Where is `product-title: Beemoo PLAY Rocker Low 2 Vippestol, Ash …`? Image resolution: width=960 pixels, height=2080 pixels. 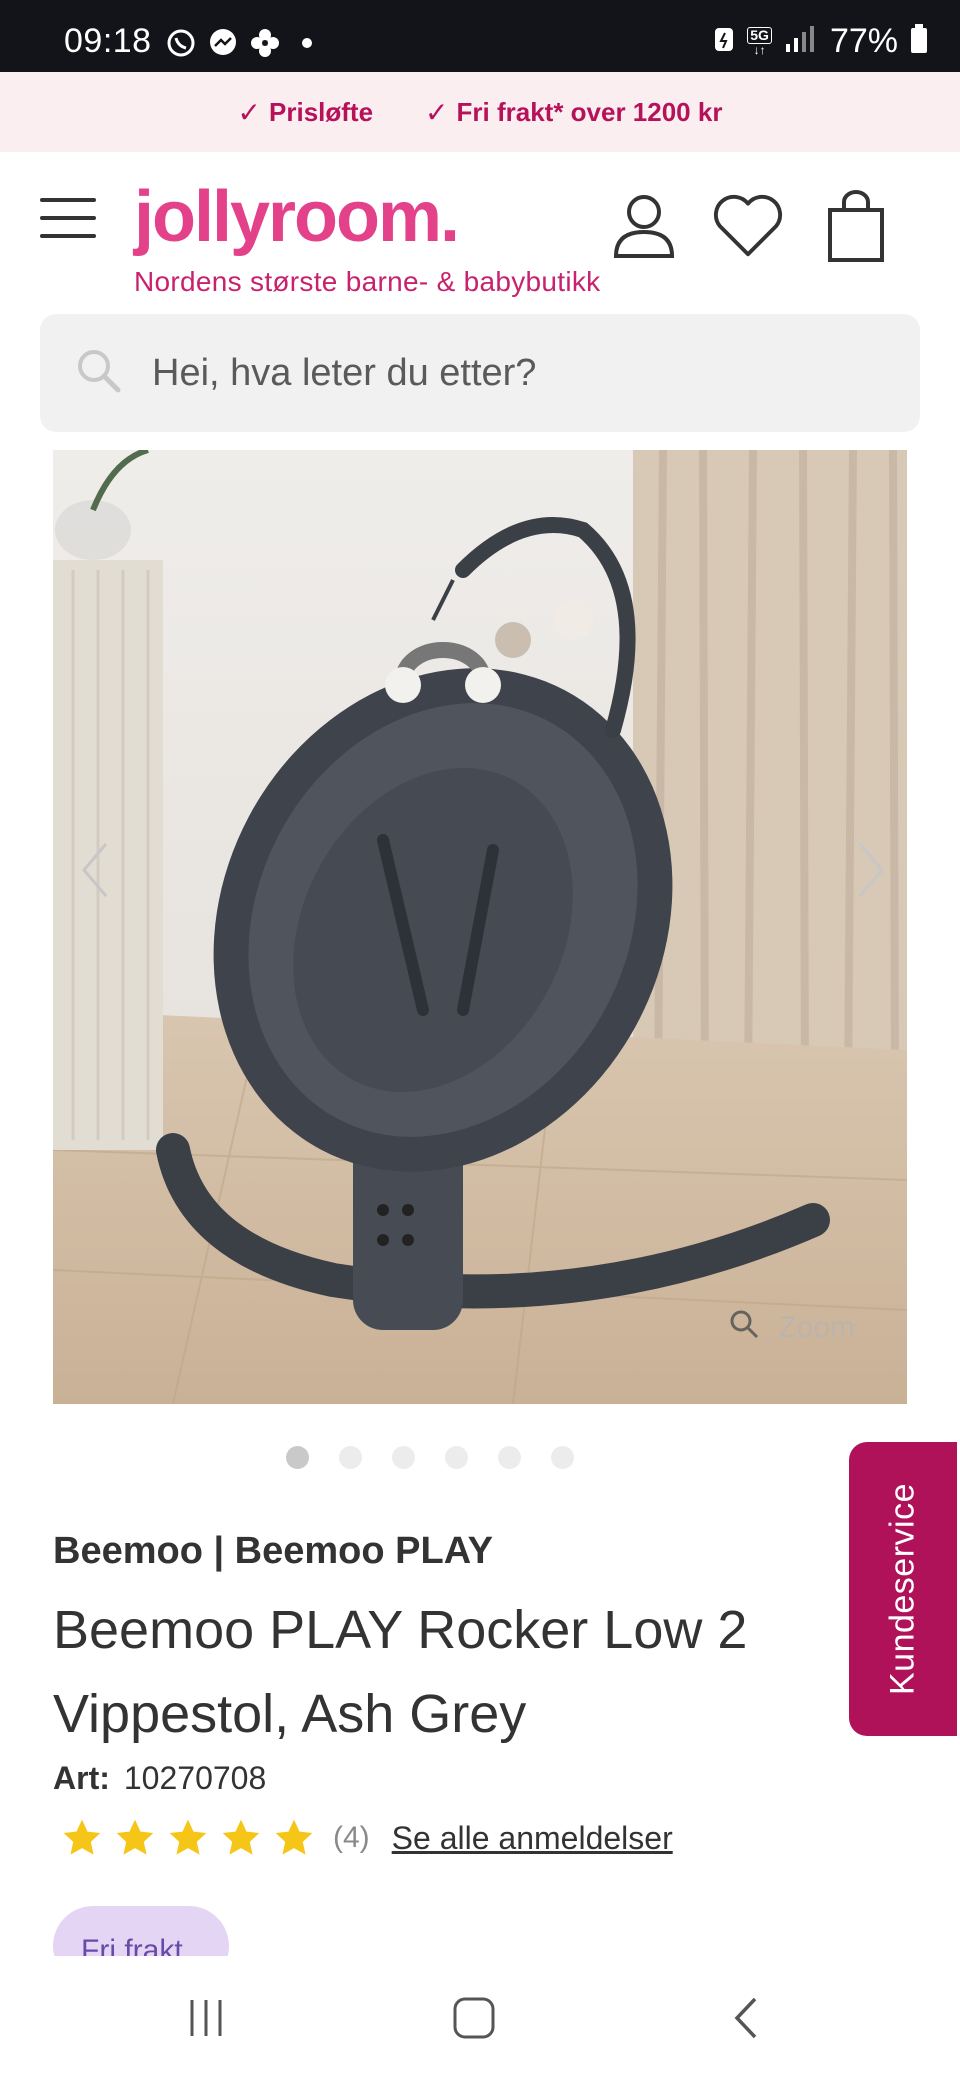 product-title: Beemoo PLAY Rocker Low 2 Vippestol, Ash … is located at coordinates (400, 1672).